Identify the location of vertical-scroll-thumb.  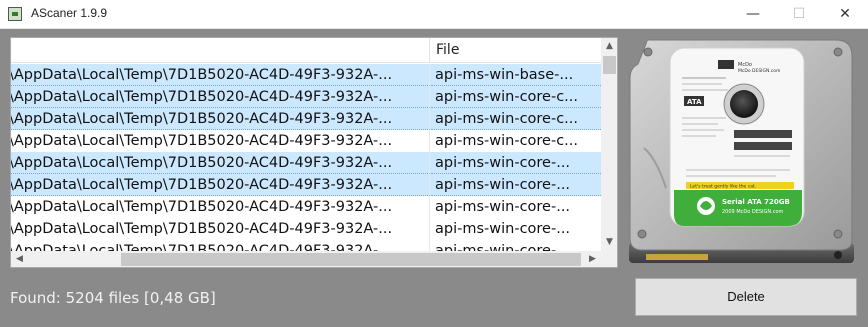
(609, 65).